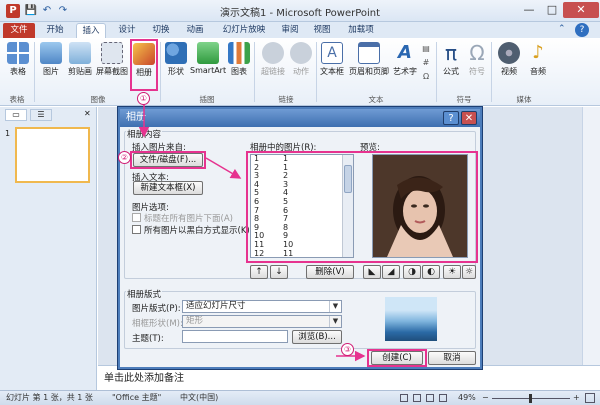 The height and width of the screenshot is (405, 600). I want to click on step-1-marker: ①, so click(143, 98).